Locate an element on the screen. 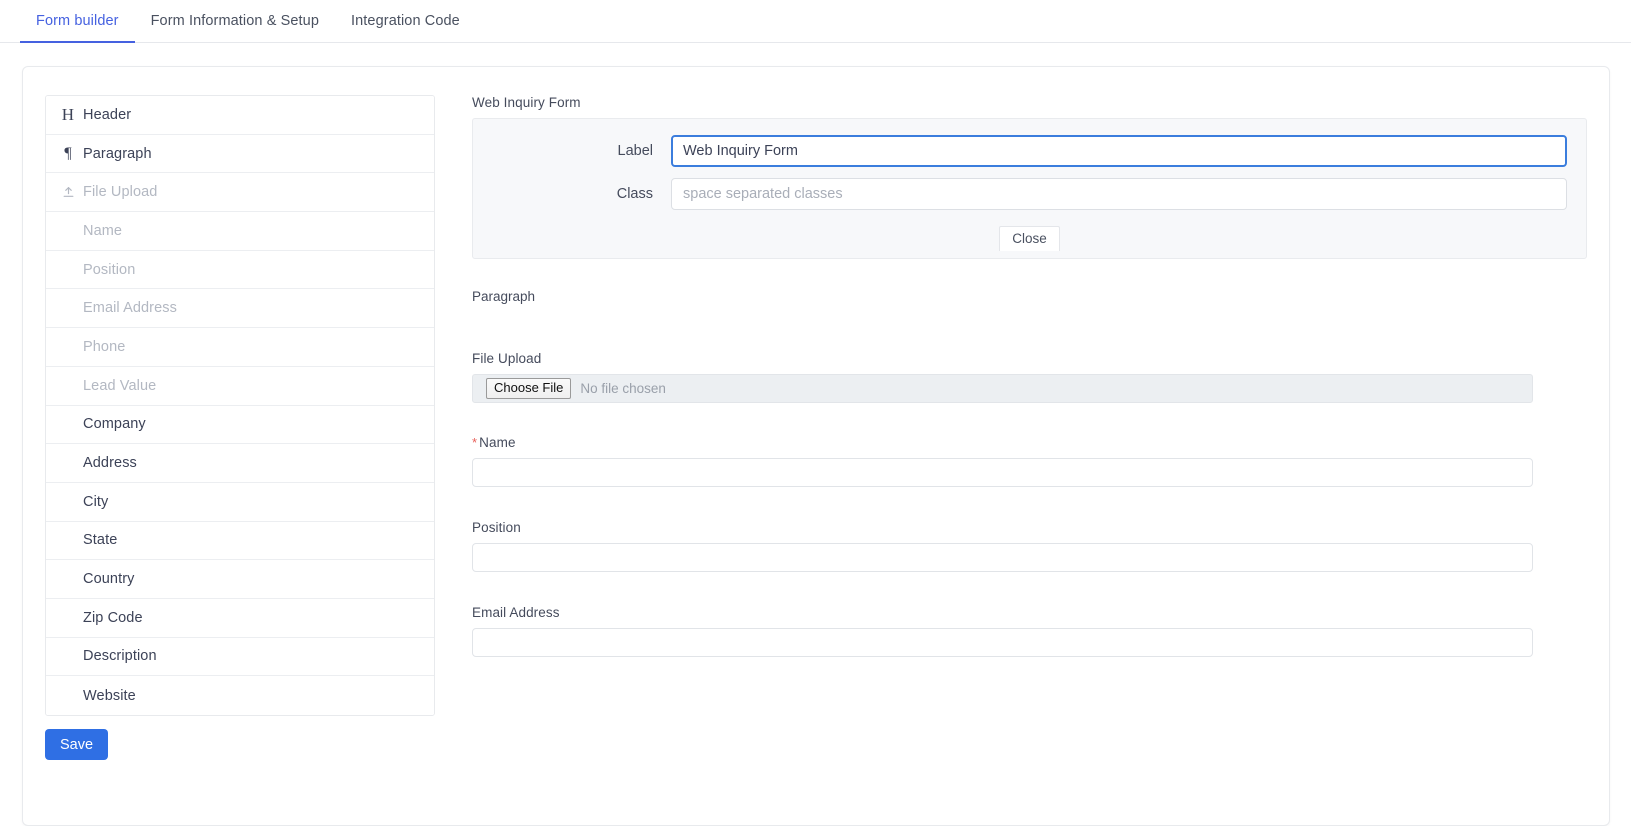 The image size is (1631, 826). palette-item-label: Company is located at coordinates (114, 424).